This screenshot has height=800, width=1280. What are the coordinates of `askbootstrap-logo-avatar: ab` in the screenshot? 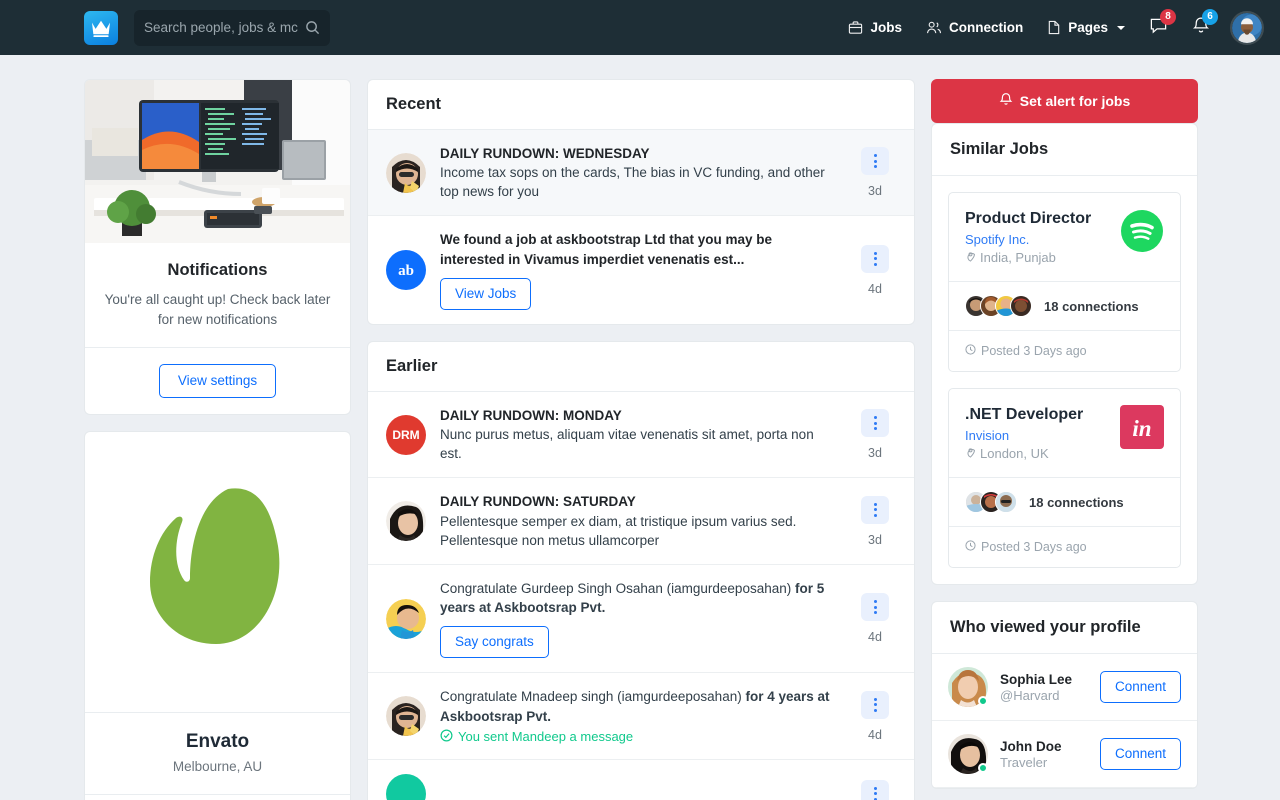 It's located at (406, 270).